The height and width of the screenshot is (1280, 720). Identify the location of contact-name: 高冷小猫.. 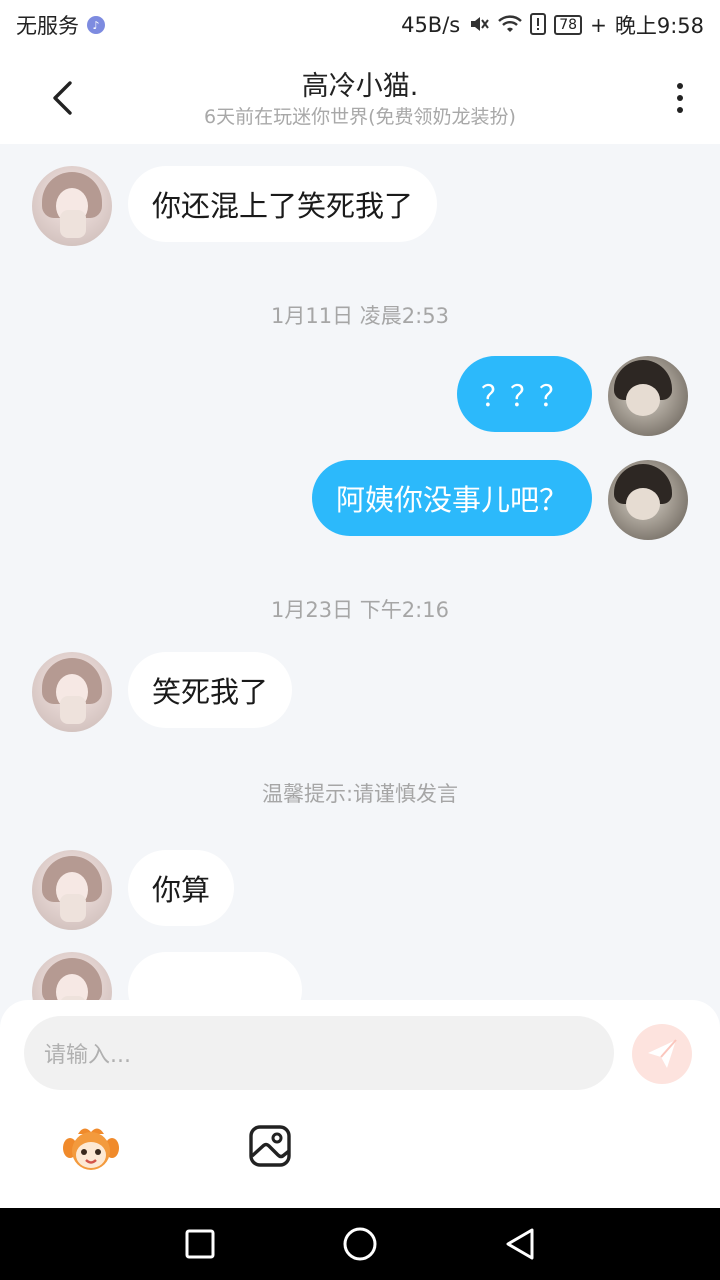
(360, 86).